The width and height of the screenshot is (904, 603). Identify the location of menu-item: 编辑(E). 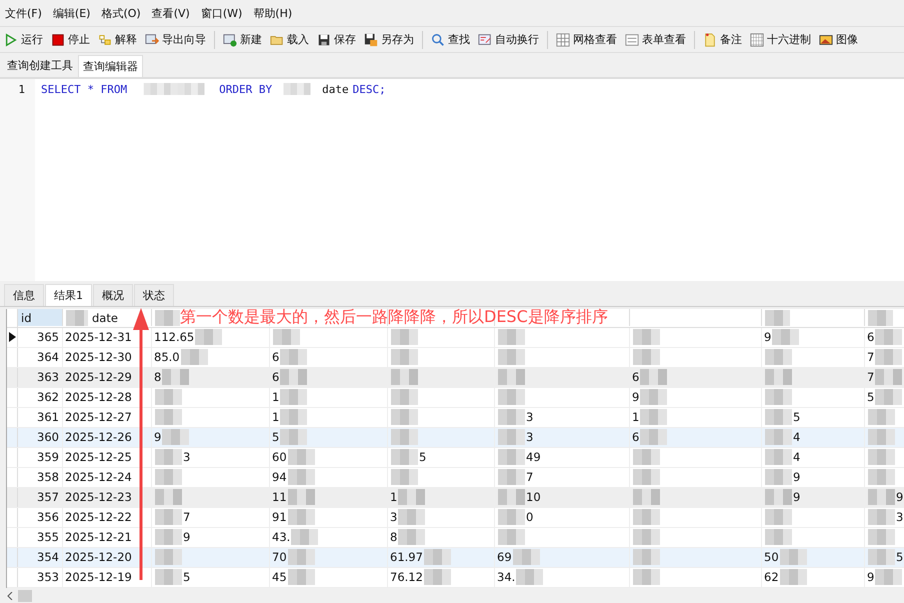
(71, 13).